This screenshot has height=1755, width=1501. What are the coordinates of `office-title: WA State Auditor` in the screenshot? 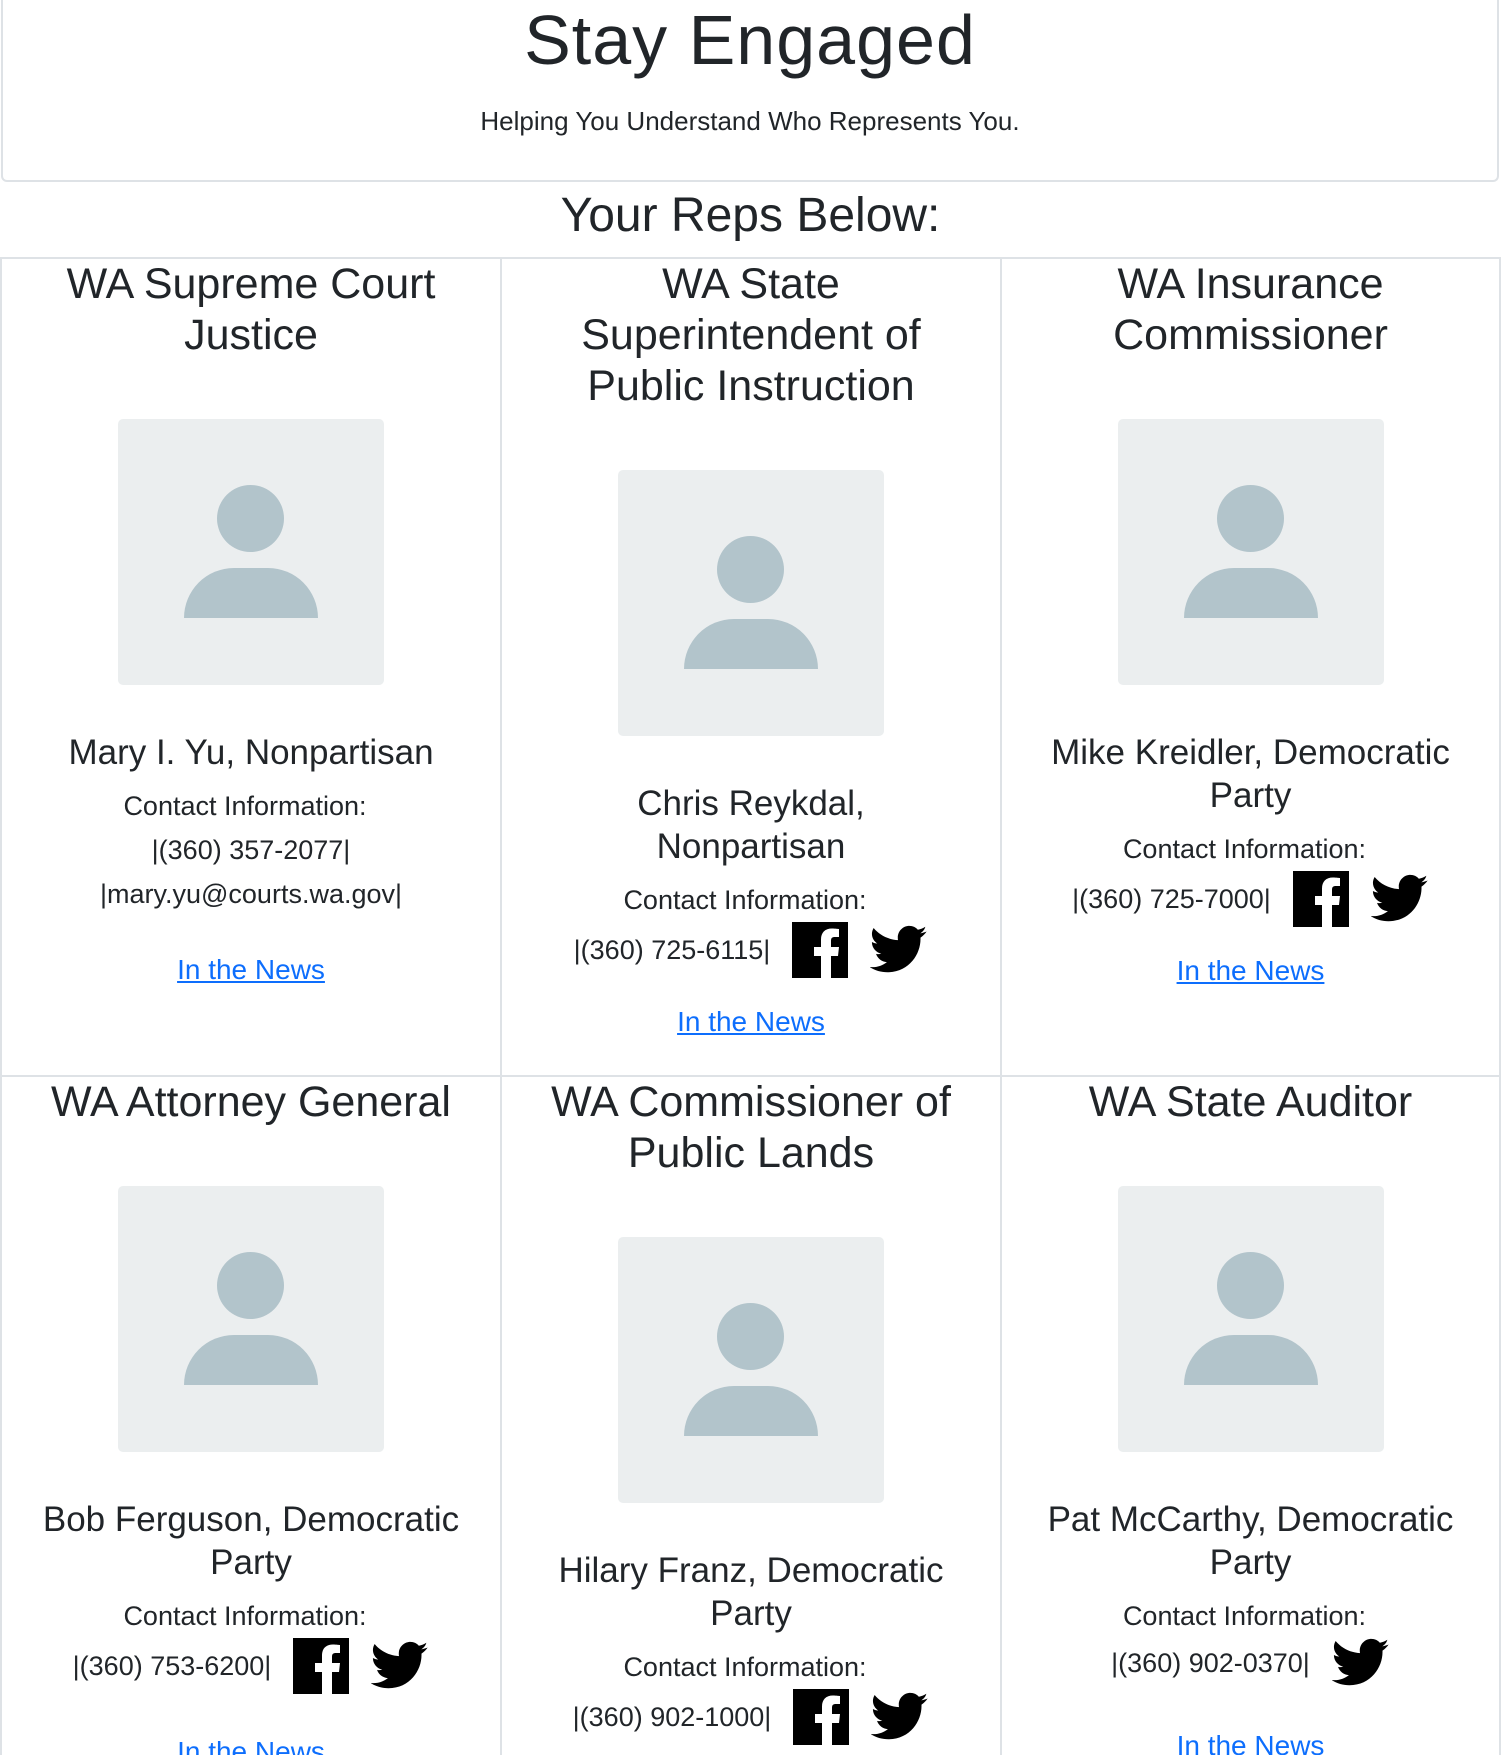 It's located at (1250, 1102).